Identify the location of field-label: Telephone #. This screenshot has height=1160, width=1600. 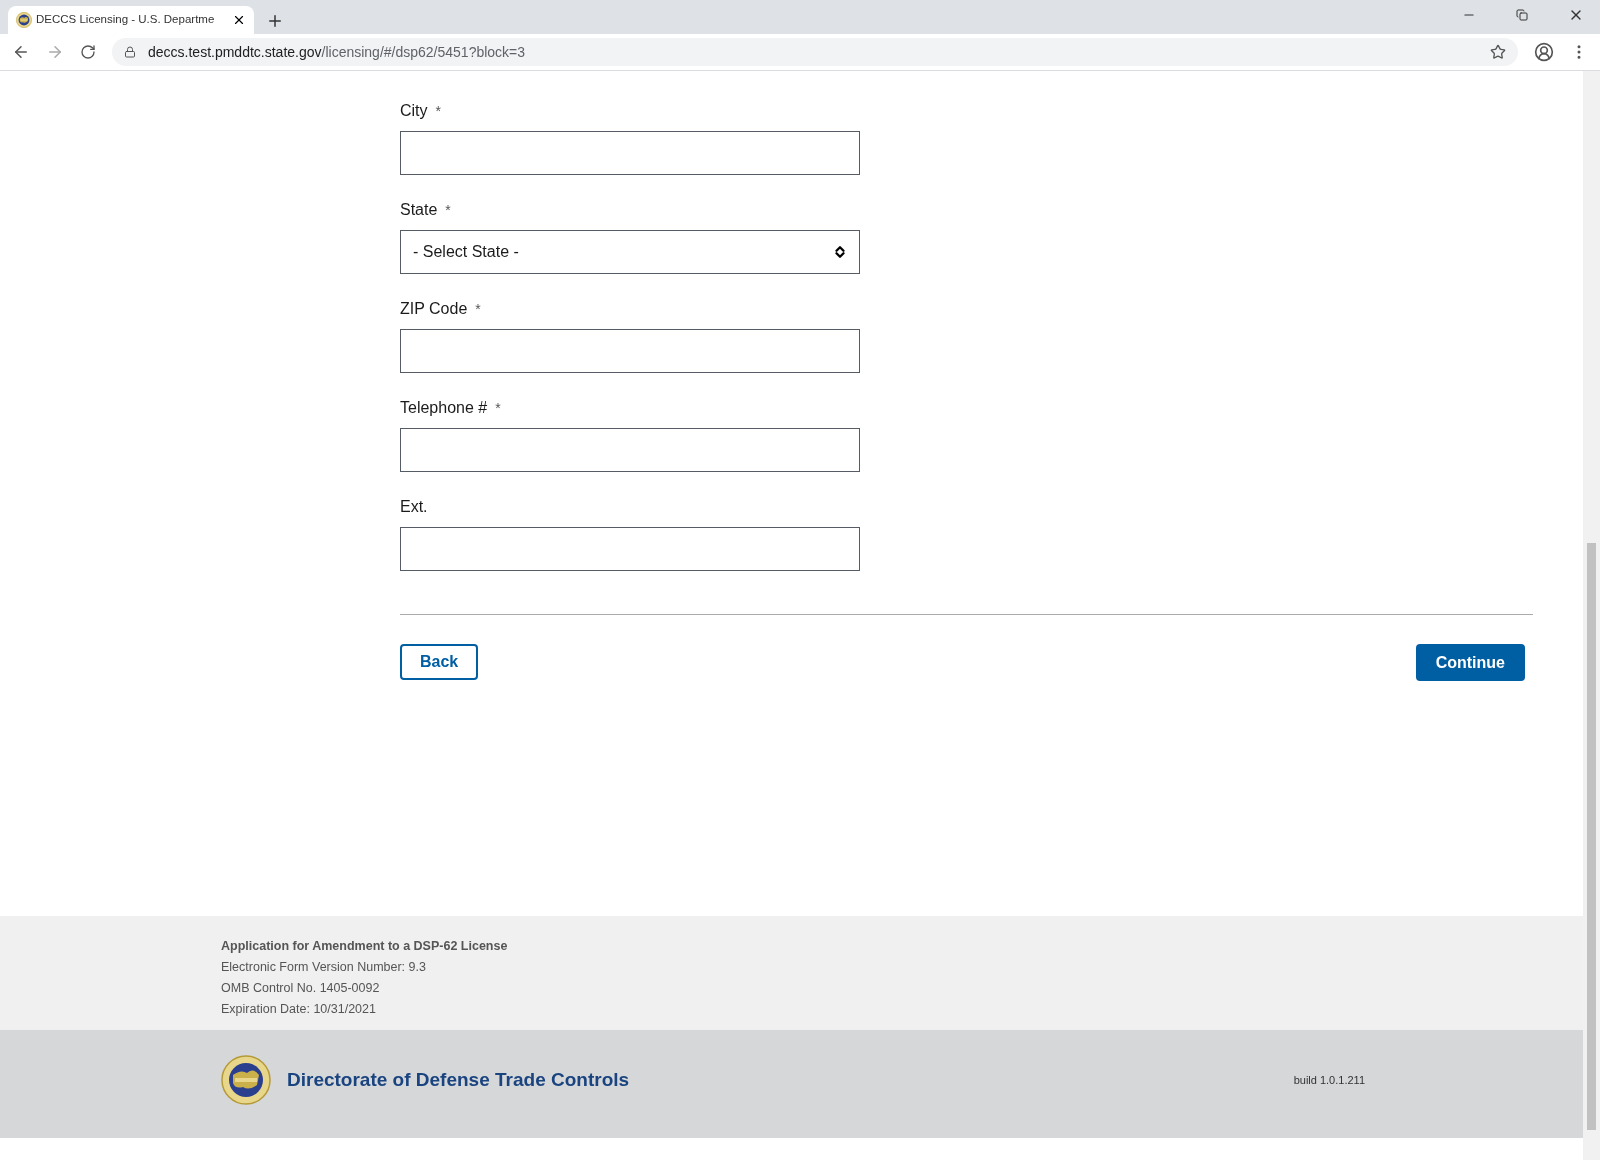
(444, 408).